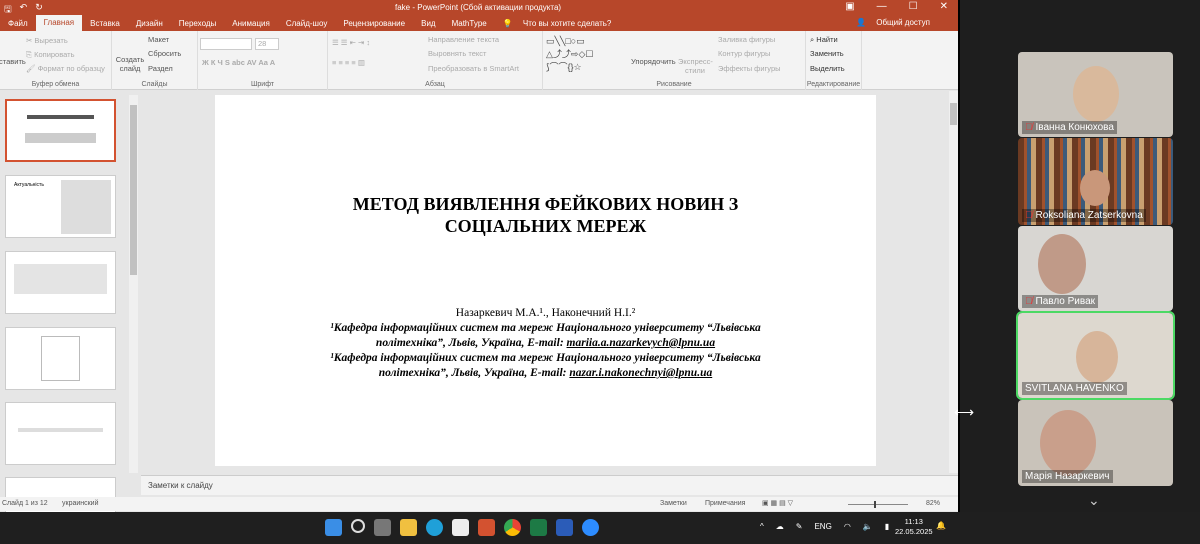 This screenshot has width=1200, height=544. I want to click on editing-label: Редактирование, so click(833, 84).